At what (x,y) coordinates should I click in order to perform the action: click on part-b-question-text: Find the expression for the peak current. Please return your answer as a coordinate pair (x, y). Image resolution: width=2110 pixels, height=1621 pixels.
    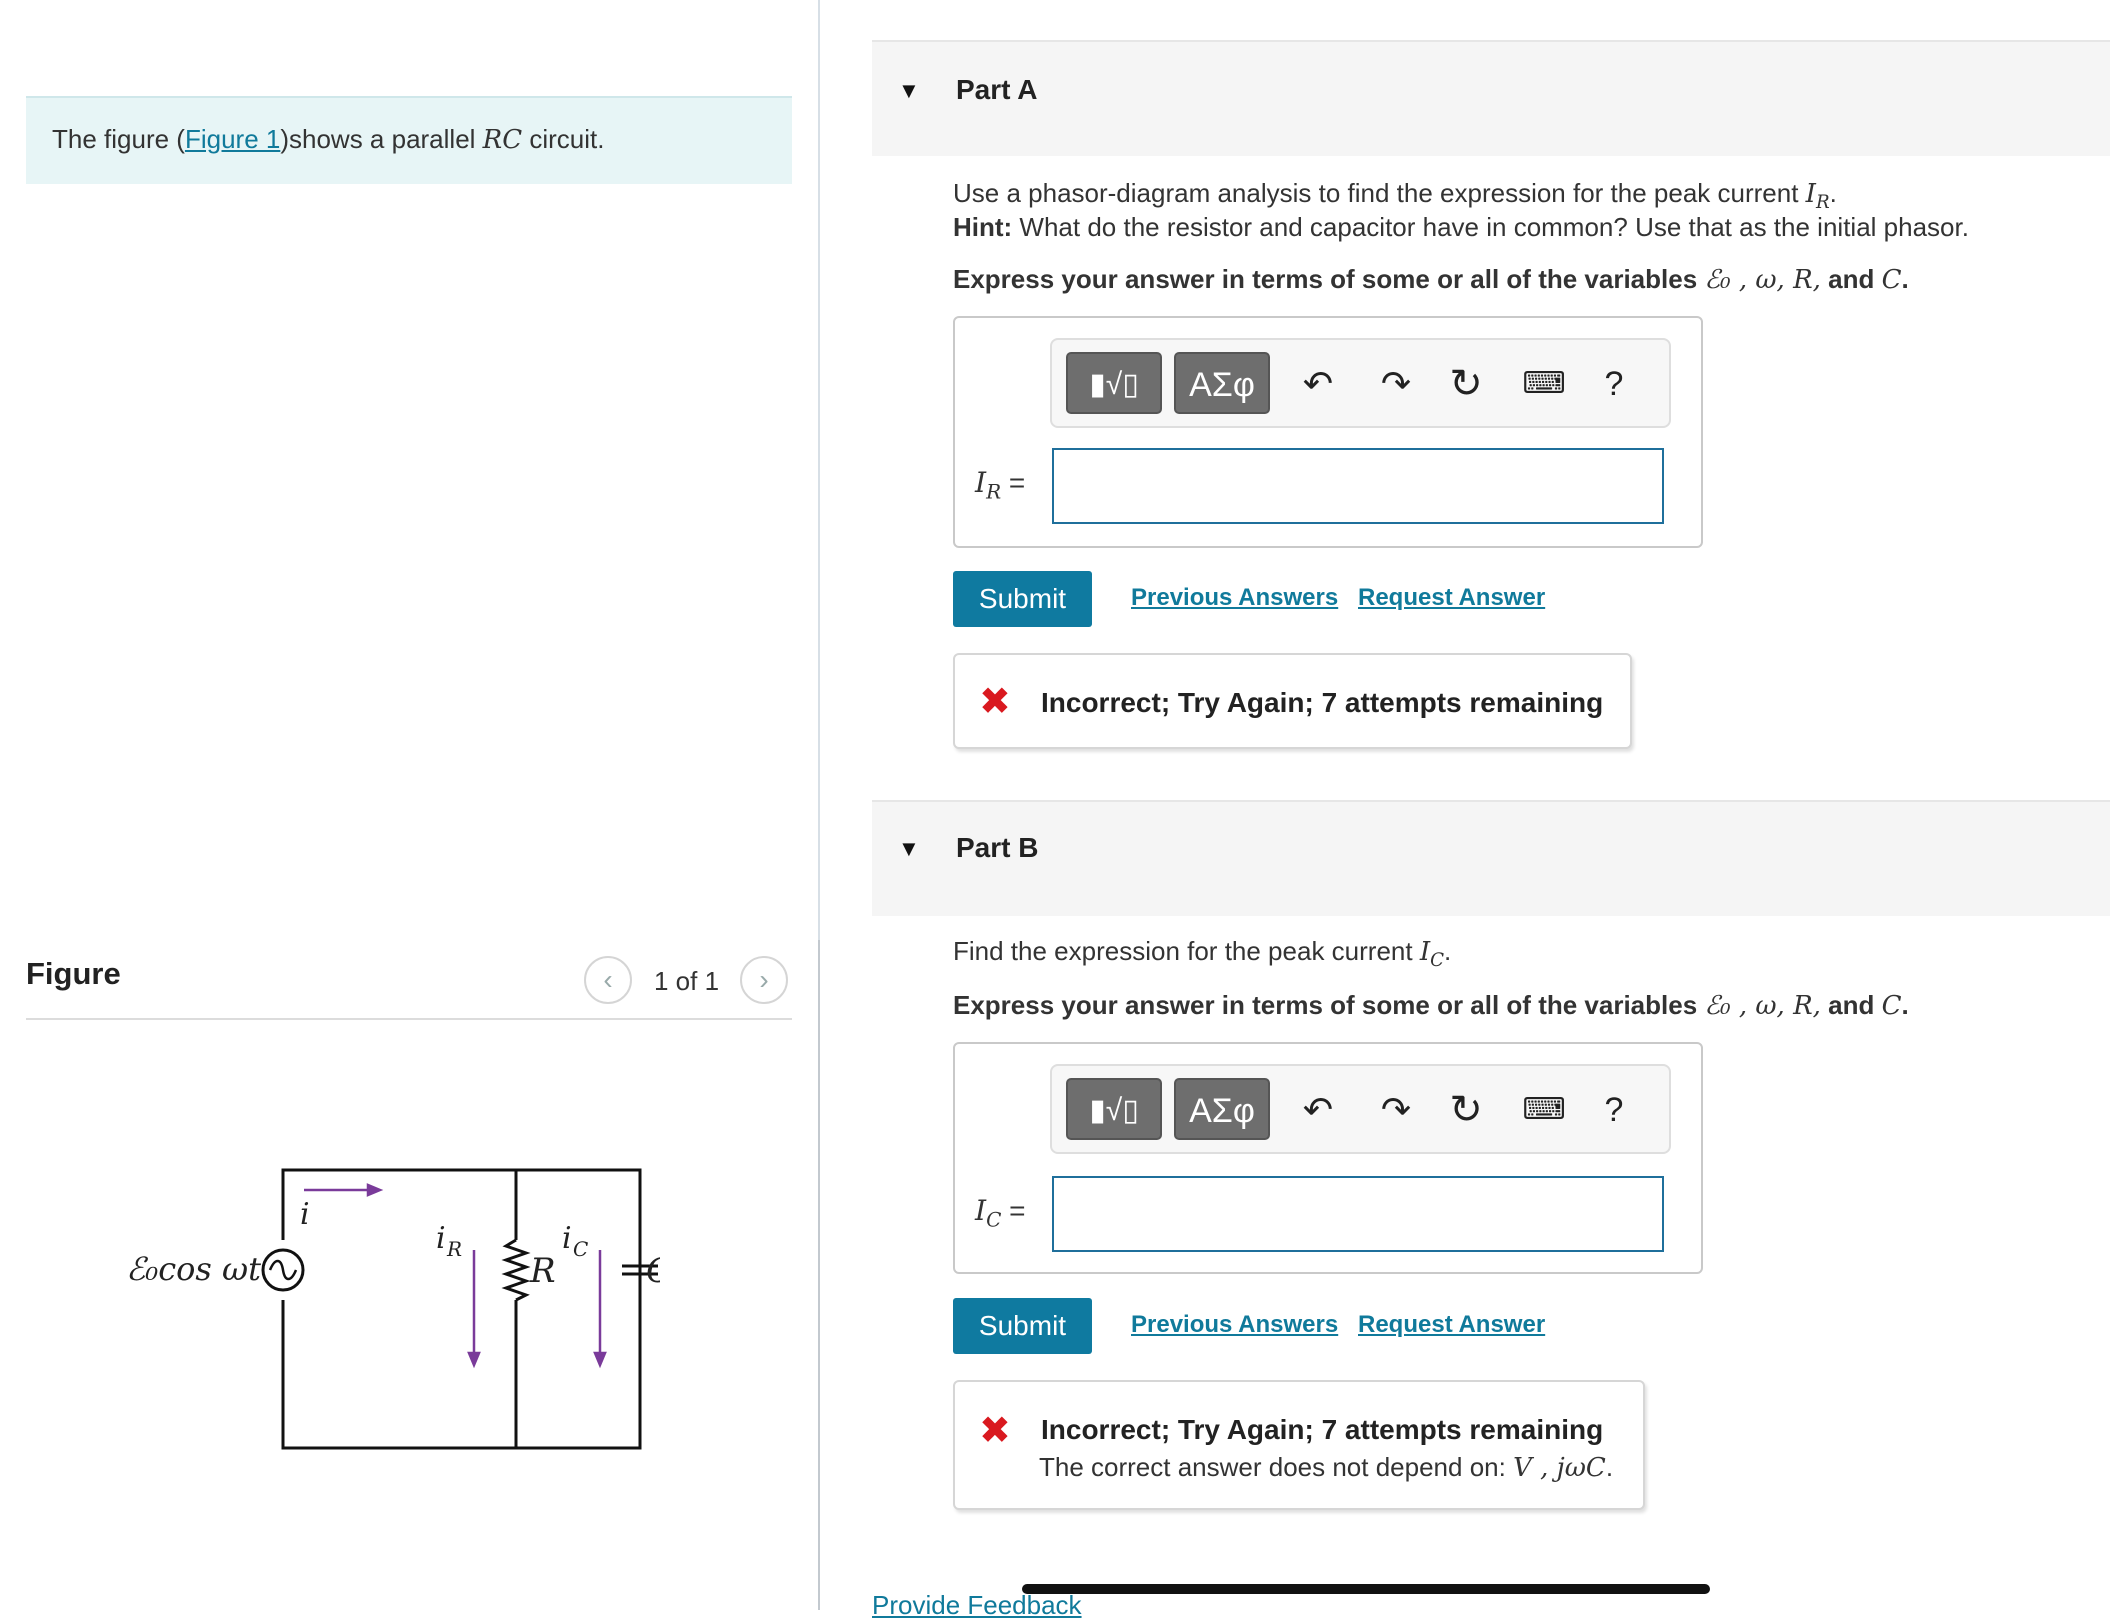
    Looking at the image, I should click on (1186, 951).